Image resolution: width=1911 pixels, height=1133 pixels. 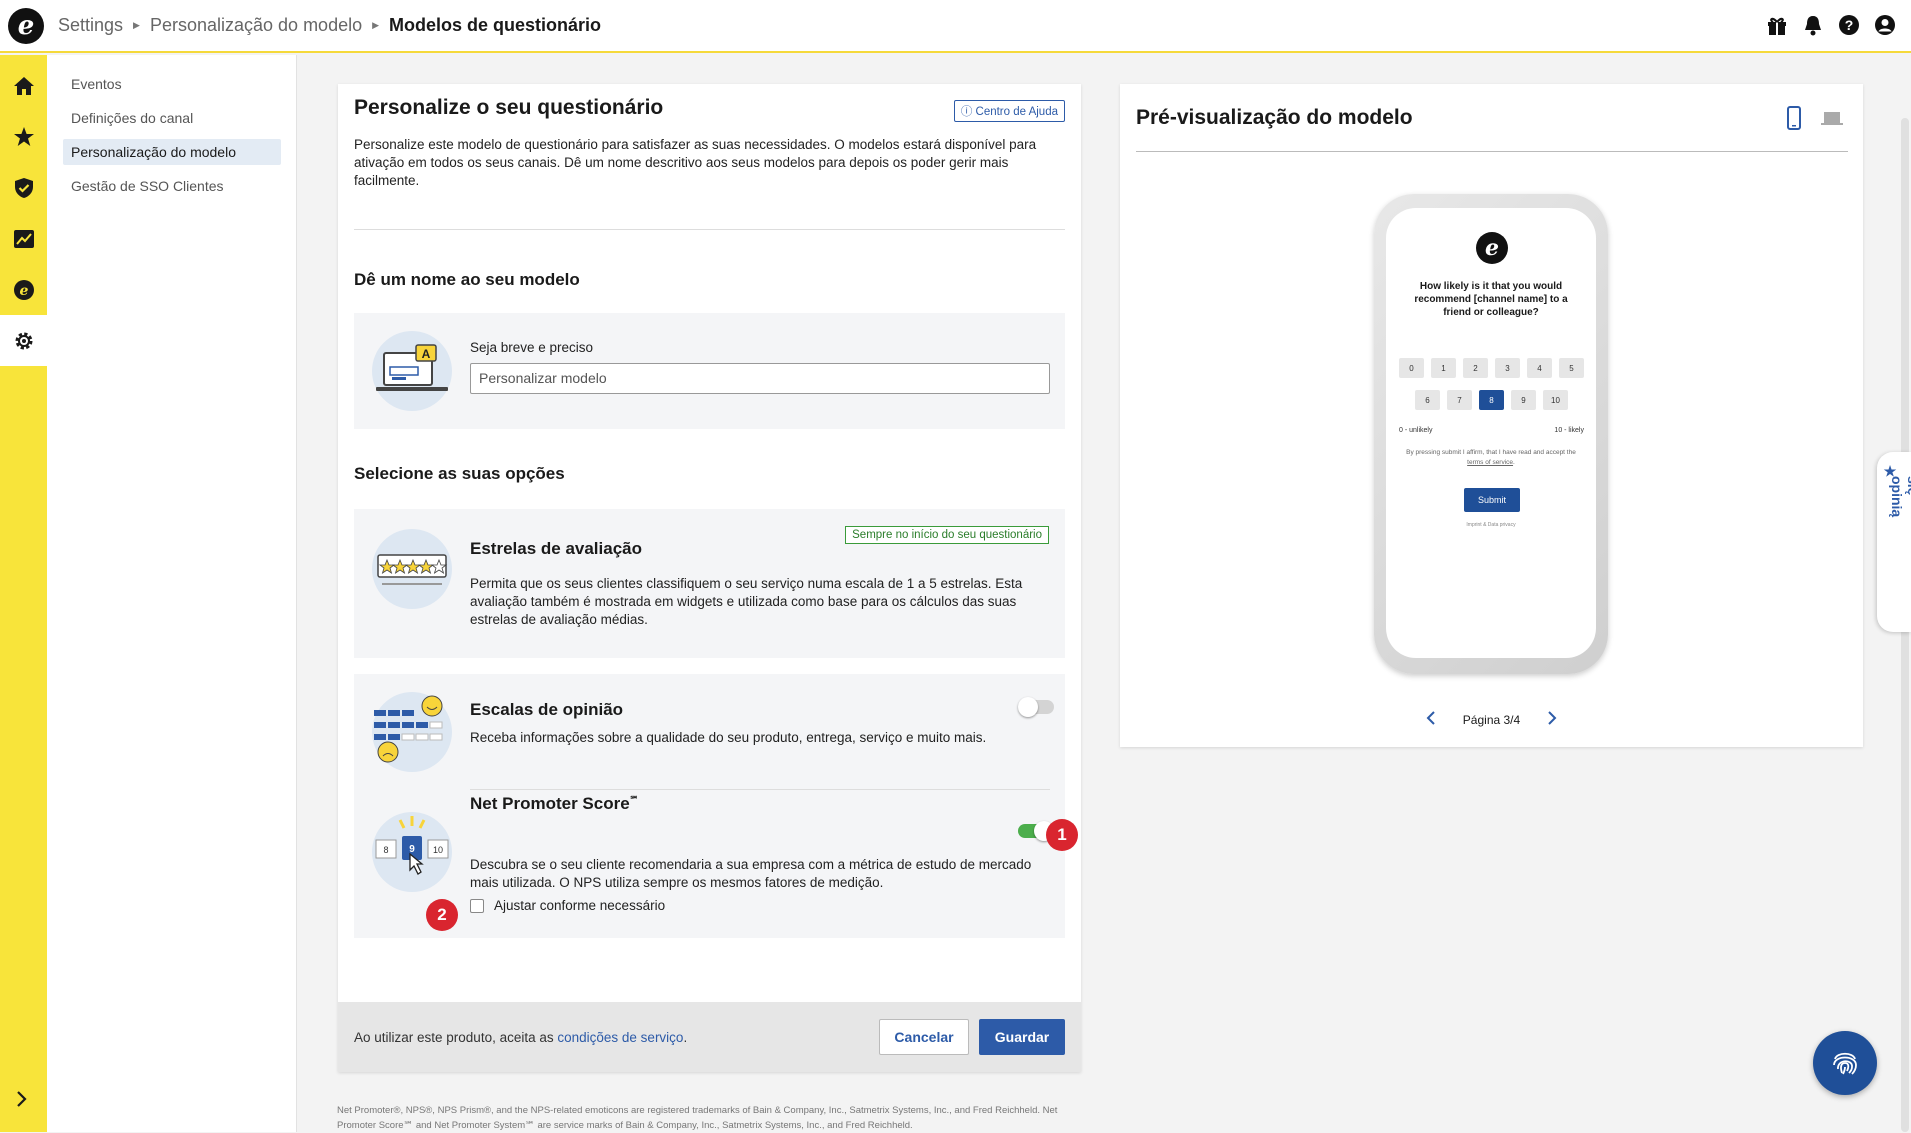 I want to click on page-title: Modelos de questionário, so click(x=495, y=25).